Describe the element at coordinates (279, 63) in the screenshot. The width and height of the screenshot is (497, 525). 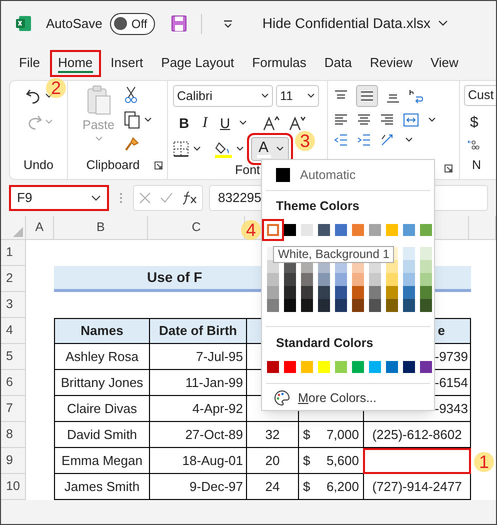
I see `ribbon-tab: Formulas` at that location.